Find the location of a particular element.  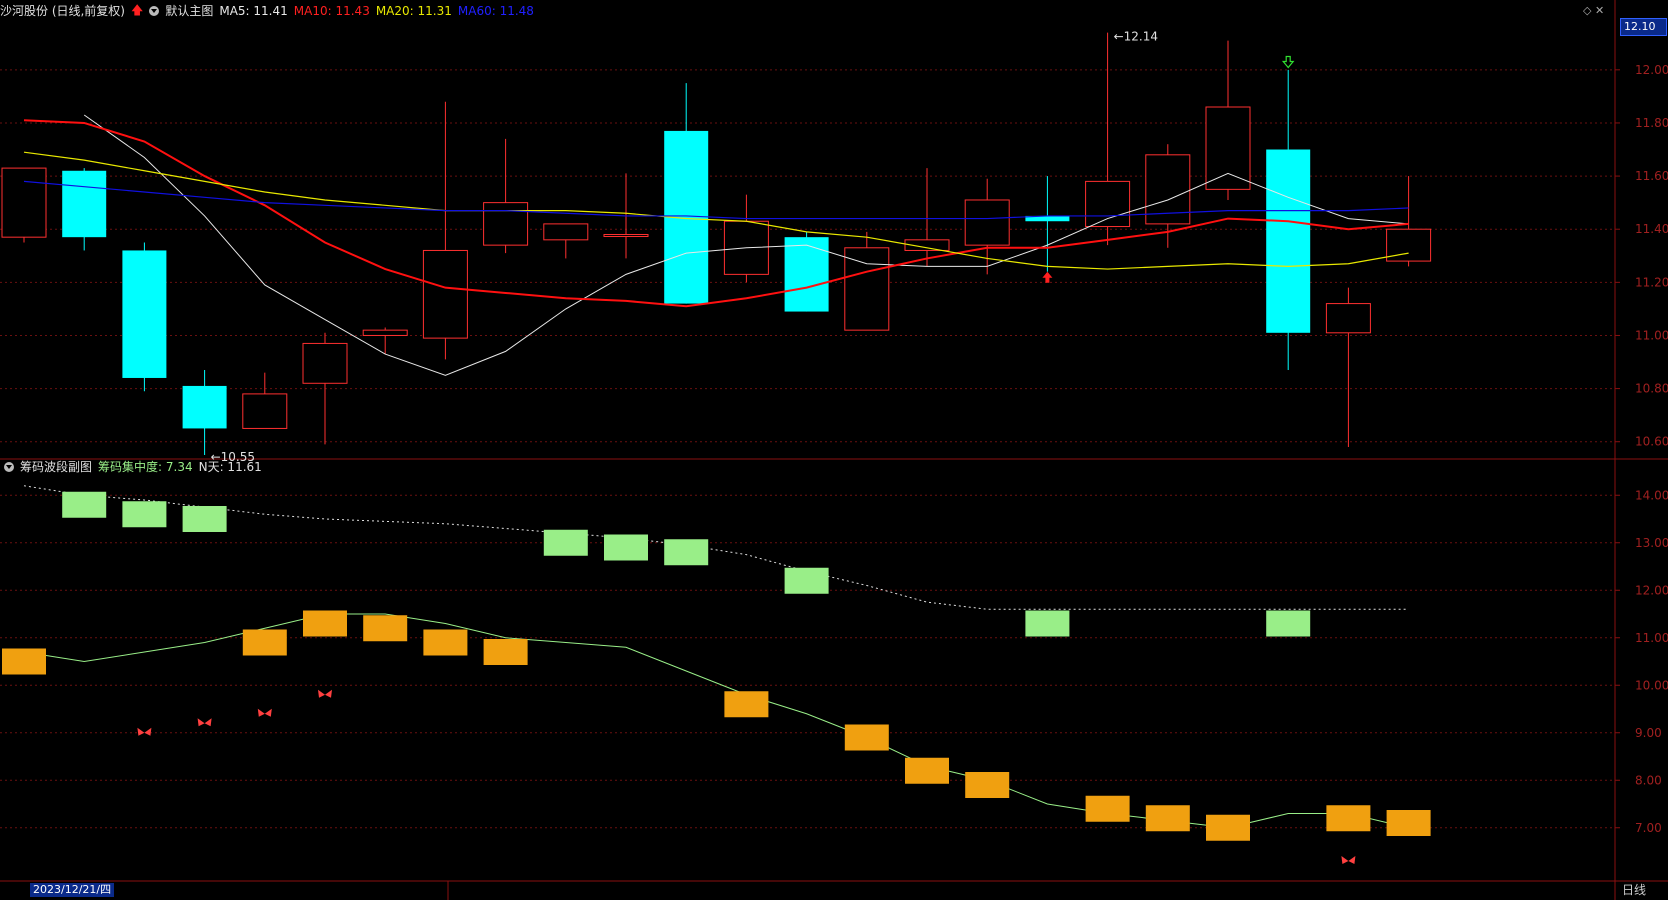

current-price-tag: 12.10 is located at coordinates (1643, 27).